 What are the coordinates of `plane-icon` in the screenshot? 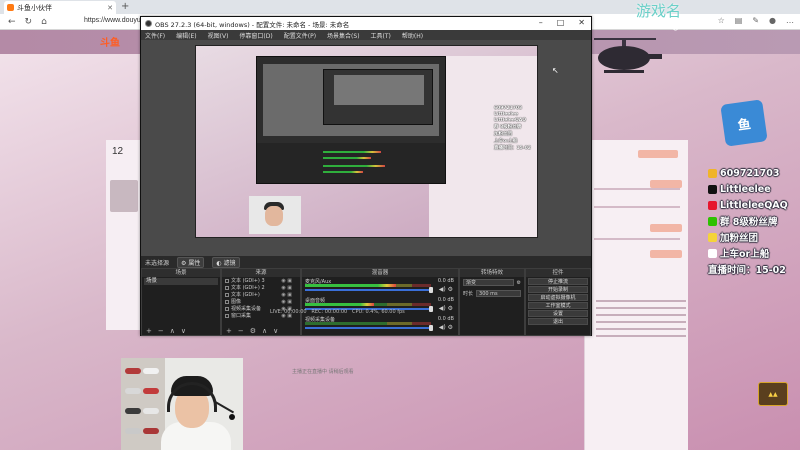 It's located at (712, 253).